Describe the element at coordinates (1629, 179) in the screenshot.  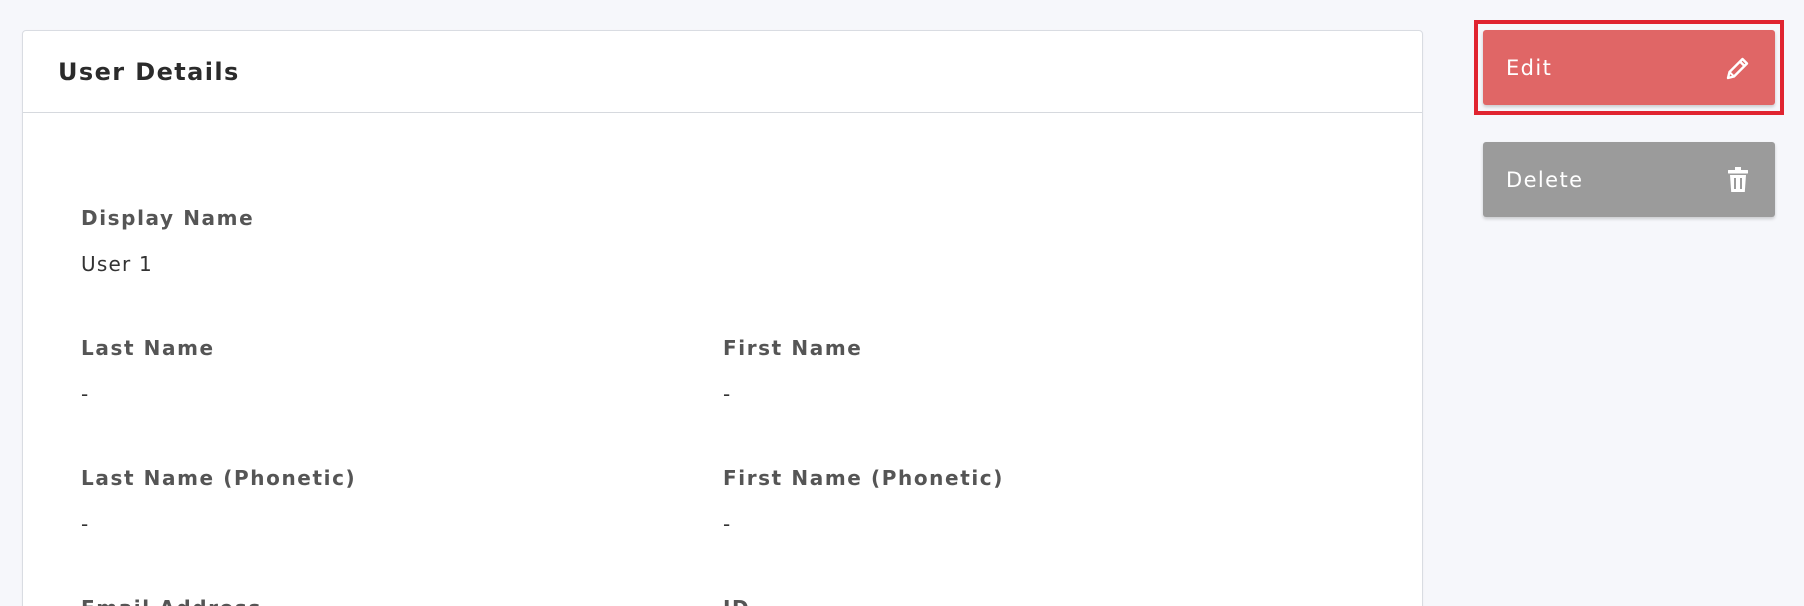
I see `delete-button: Delete` at that location.